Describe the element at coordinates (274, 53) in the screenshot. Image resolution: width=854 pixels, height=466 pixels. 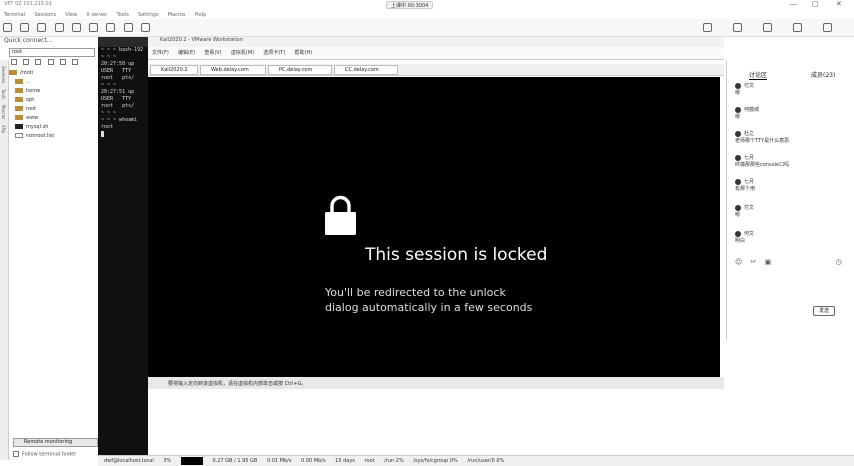
I see `vm-menu-tabs: 选项卡(T)` at that location.